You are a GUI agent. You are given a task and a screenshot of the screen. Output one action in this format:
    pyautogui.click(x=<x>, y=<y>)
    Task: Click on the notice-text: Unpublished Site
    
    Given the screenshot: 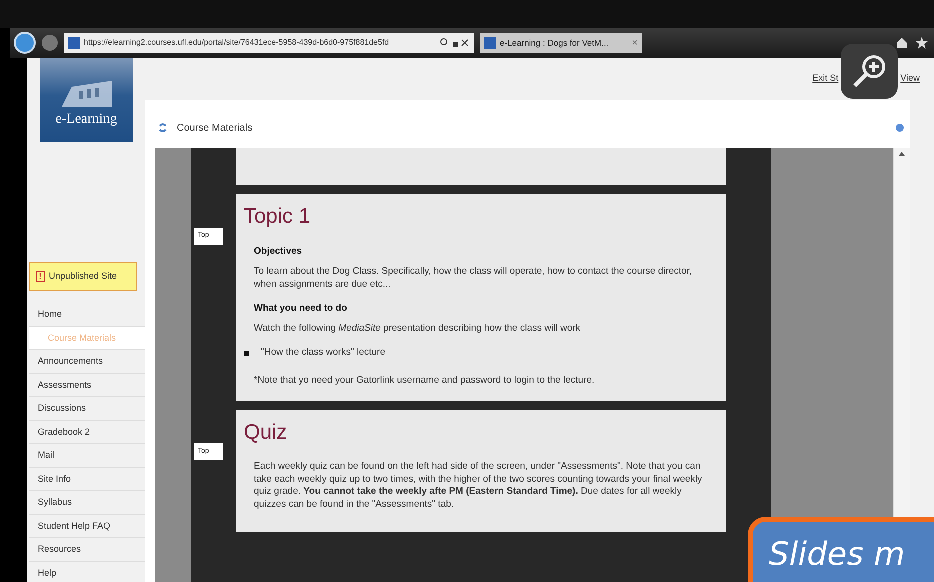 What is the action you would take?
    pyautogui.click(x=83, y=276)
    